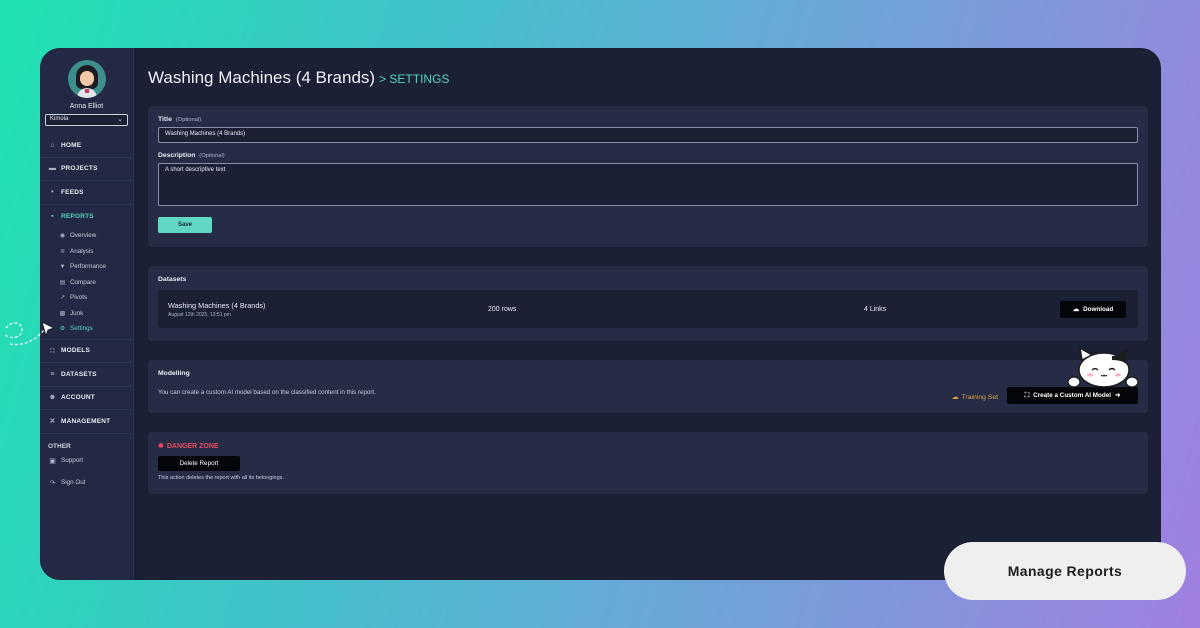 The image size is (1200, 628). Describe the element at coordinates (86, 106) in the screenshot. I see `user-name: Anna Elliot` at that location.